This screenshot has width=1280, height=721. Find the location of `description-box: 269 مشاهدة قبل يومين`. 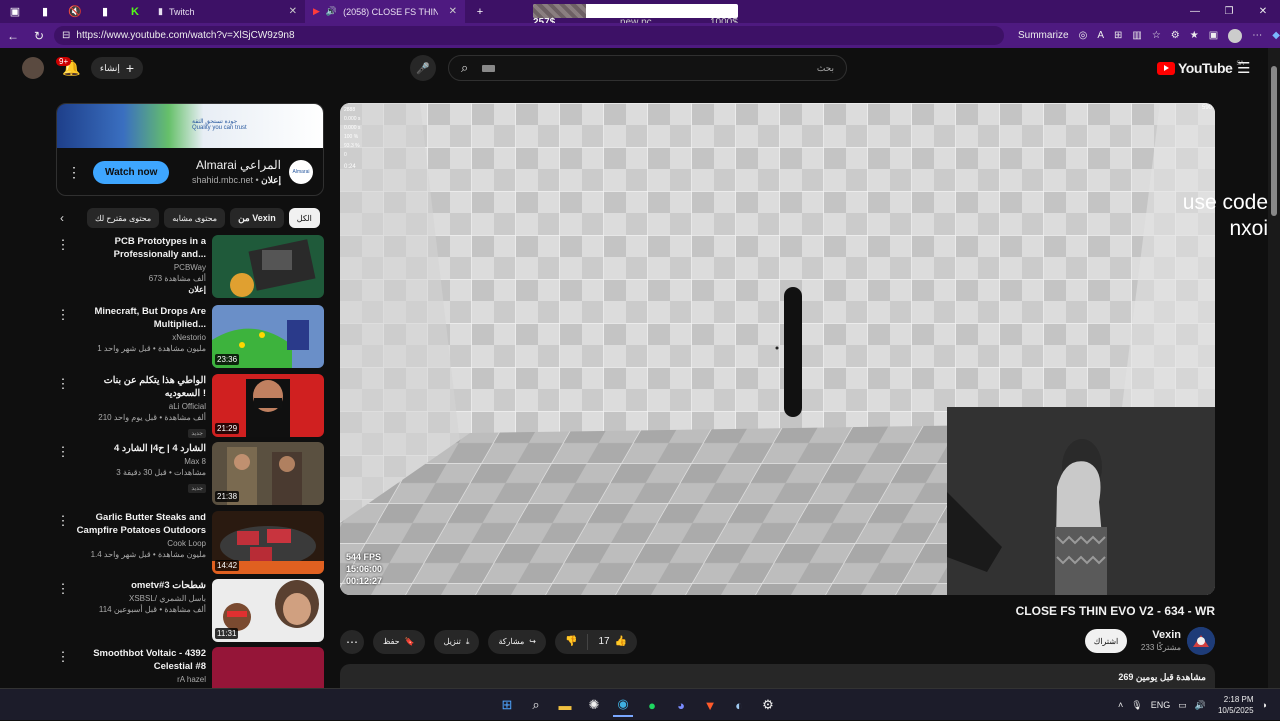

description-box: 269 مشاهدة قبل يومين is located at coordinates (777, 676).